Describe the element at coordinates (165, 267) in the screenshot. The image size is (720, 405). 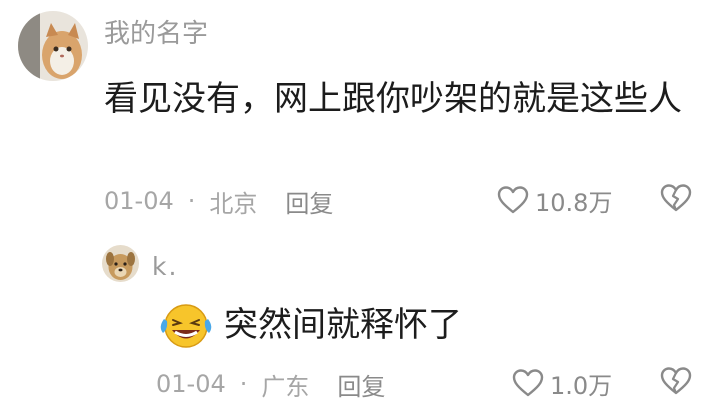
I see `username: k.` at that location.